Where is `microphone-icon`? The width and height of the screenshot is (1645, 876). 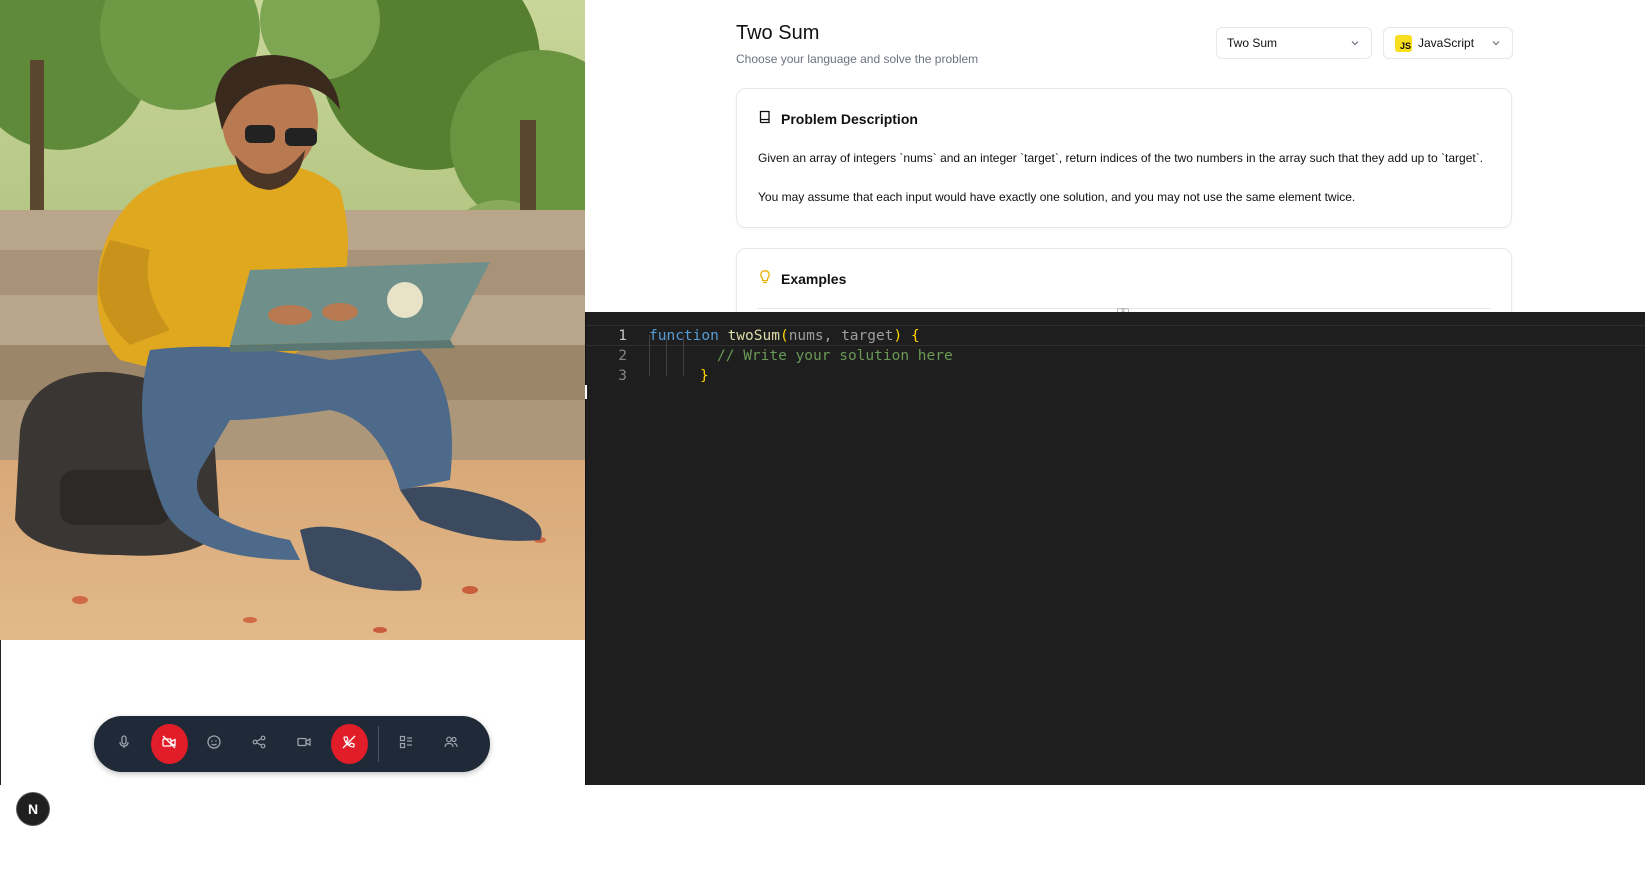 microphone-icon is located at coordinates (124, 744).